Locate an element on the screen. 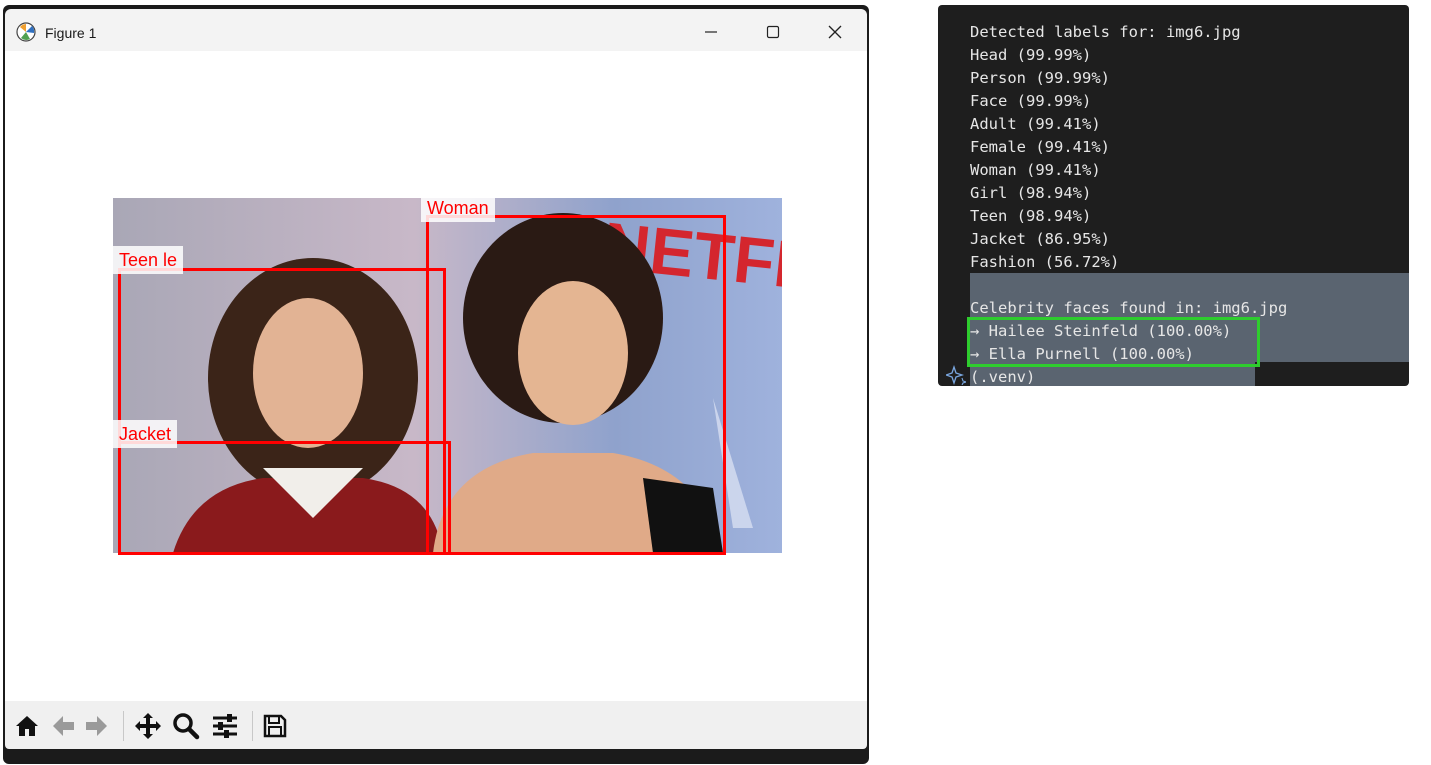 This screenshot has height=765, width=1431. configure-subplots-button is located at coordinates (225, 726).